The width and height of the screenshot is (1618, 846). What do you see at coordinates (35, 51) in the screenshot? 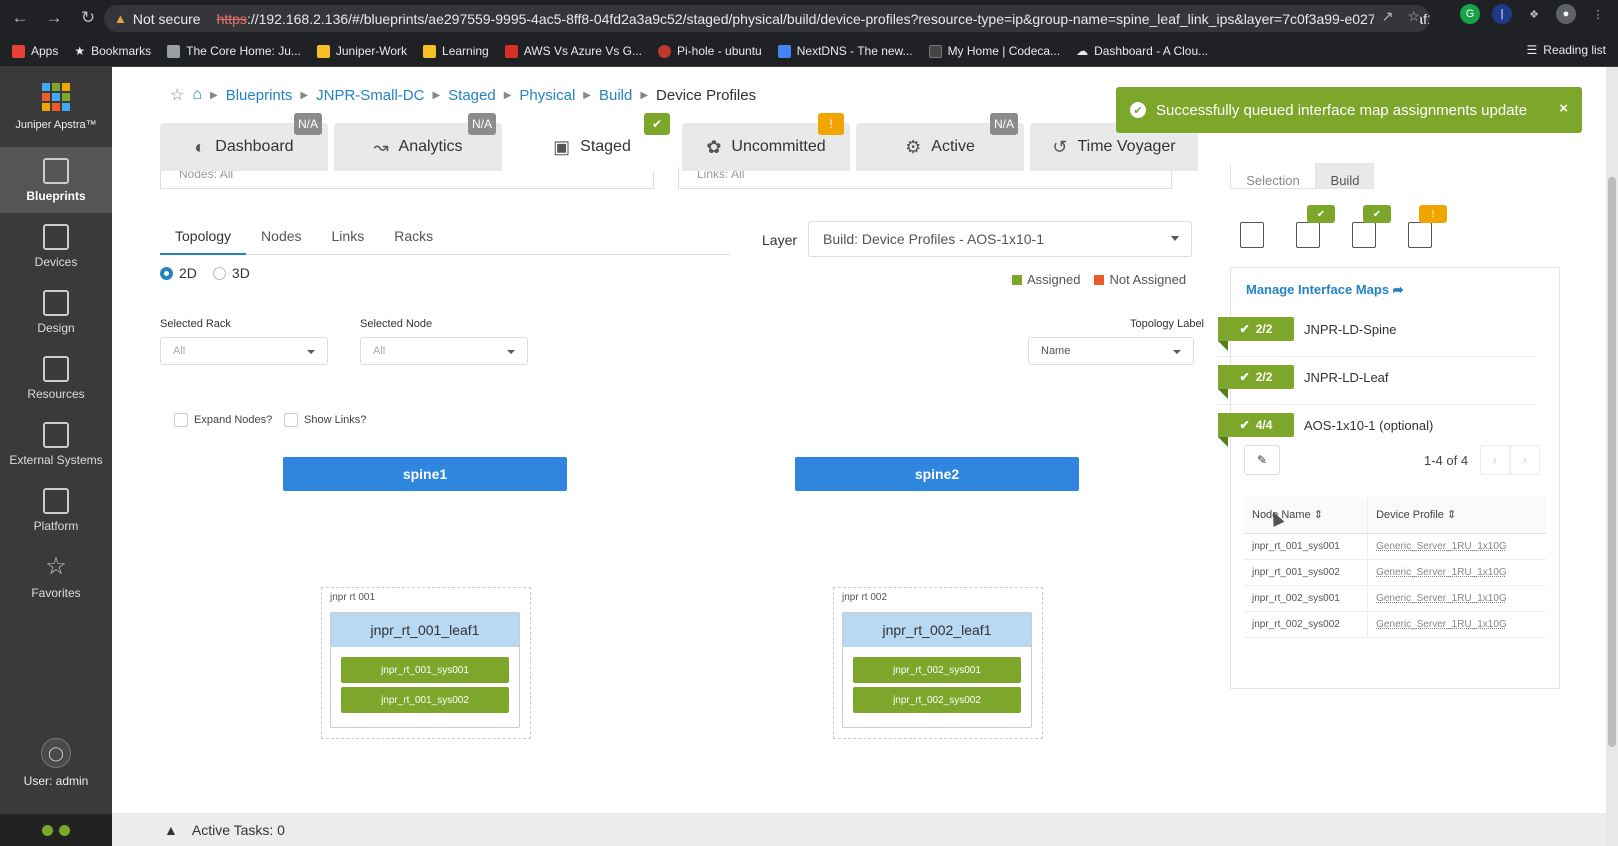
I see `bookmark-item: Apps` at bounding box center [35, 51].